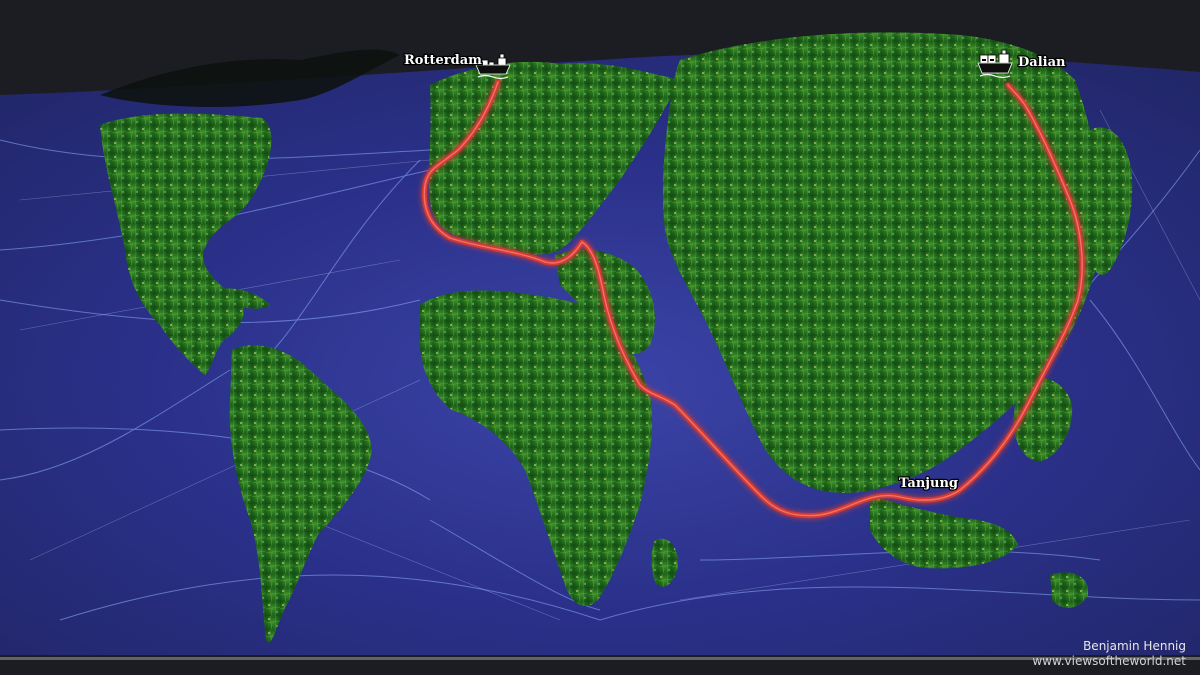 Image resolution: width=1200 pixels, height=675 pixels. I want to click on port-label-rotterdam: Rotterdam, so click(443, 60).